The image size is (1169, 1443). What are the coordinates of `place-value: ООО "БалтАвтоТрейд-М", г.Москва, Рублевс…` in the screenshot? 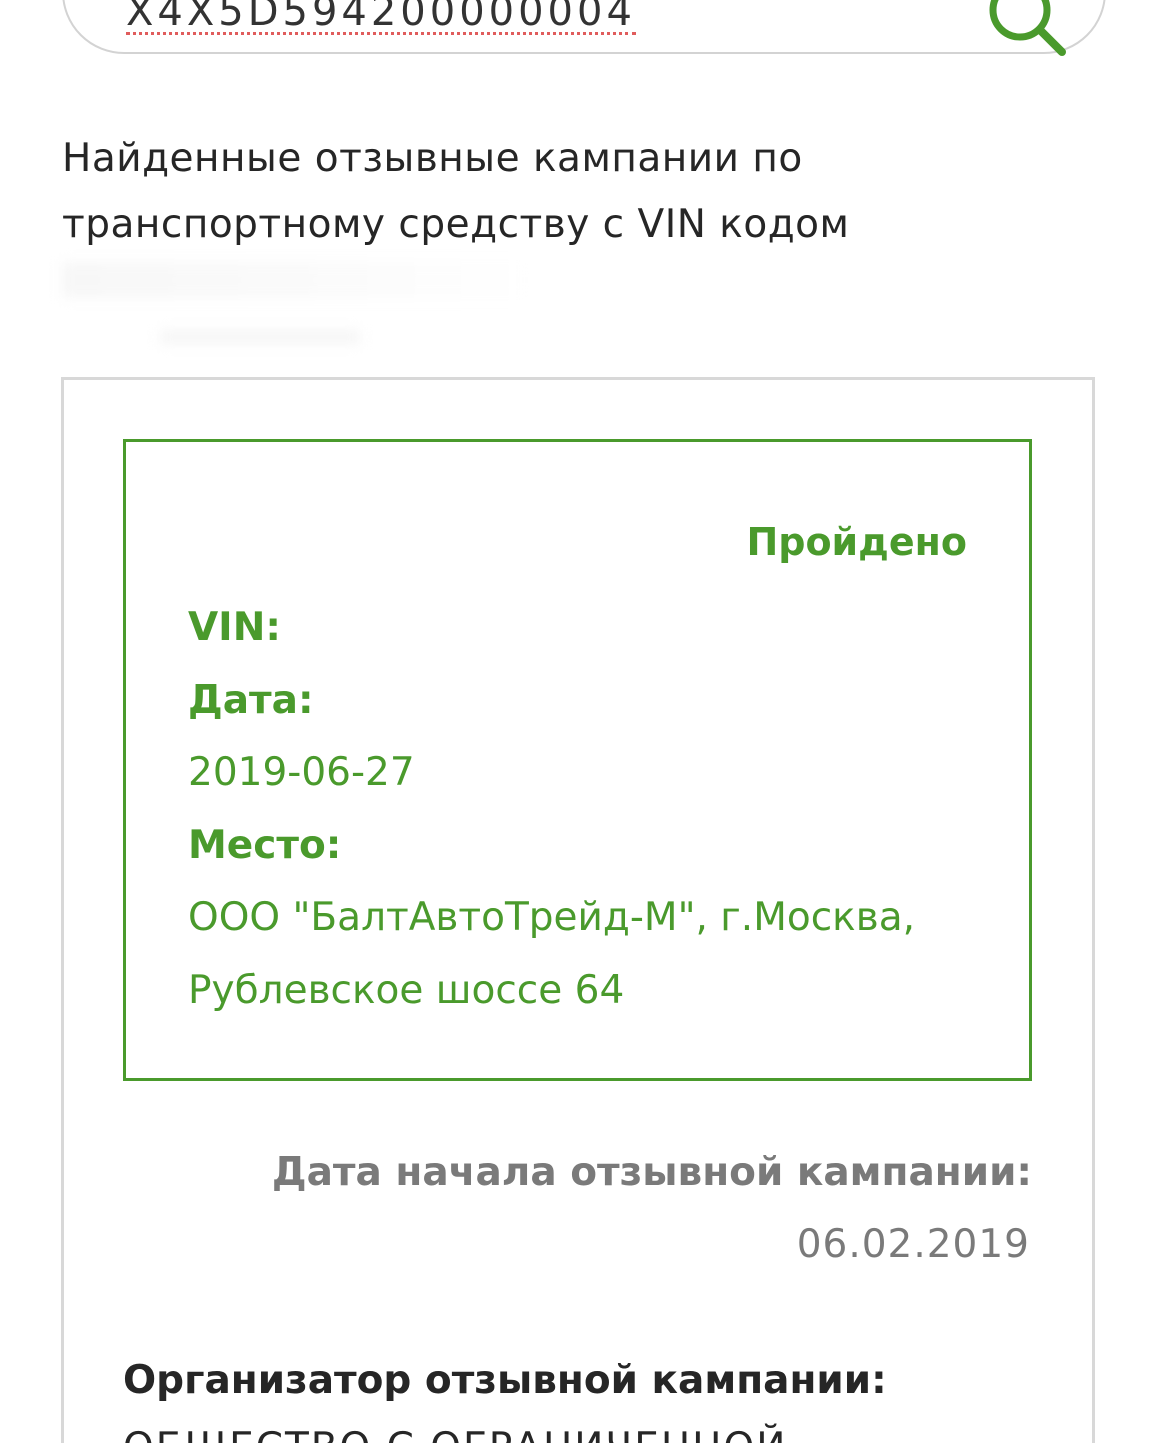 It's located at (551, 954).